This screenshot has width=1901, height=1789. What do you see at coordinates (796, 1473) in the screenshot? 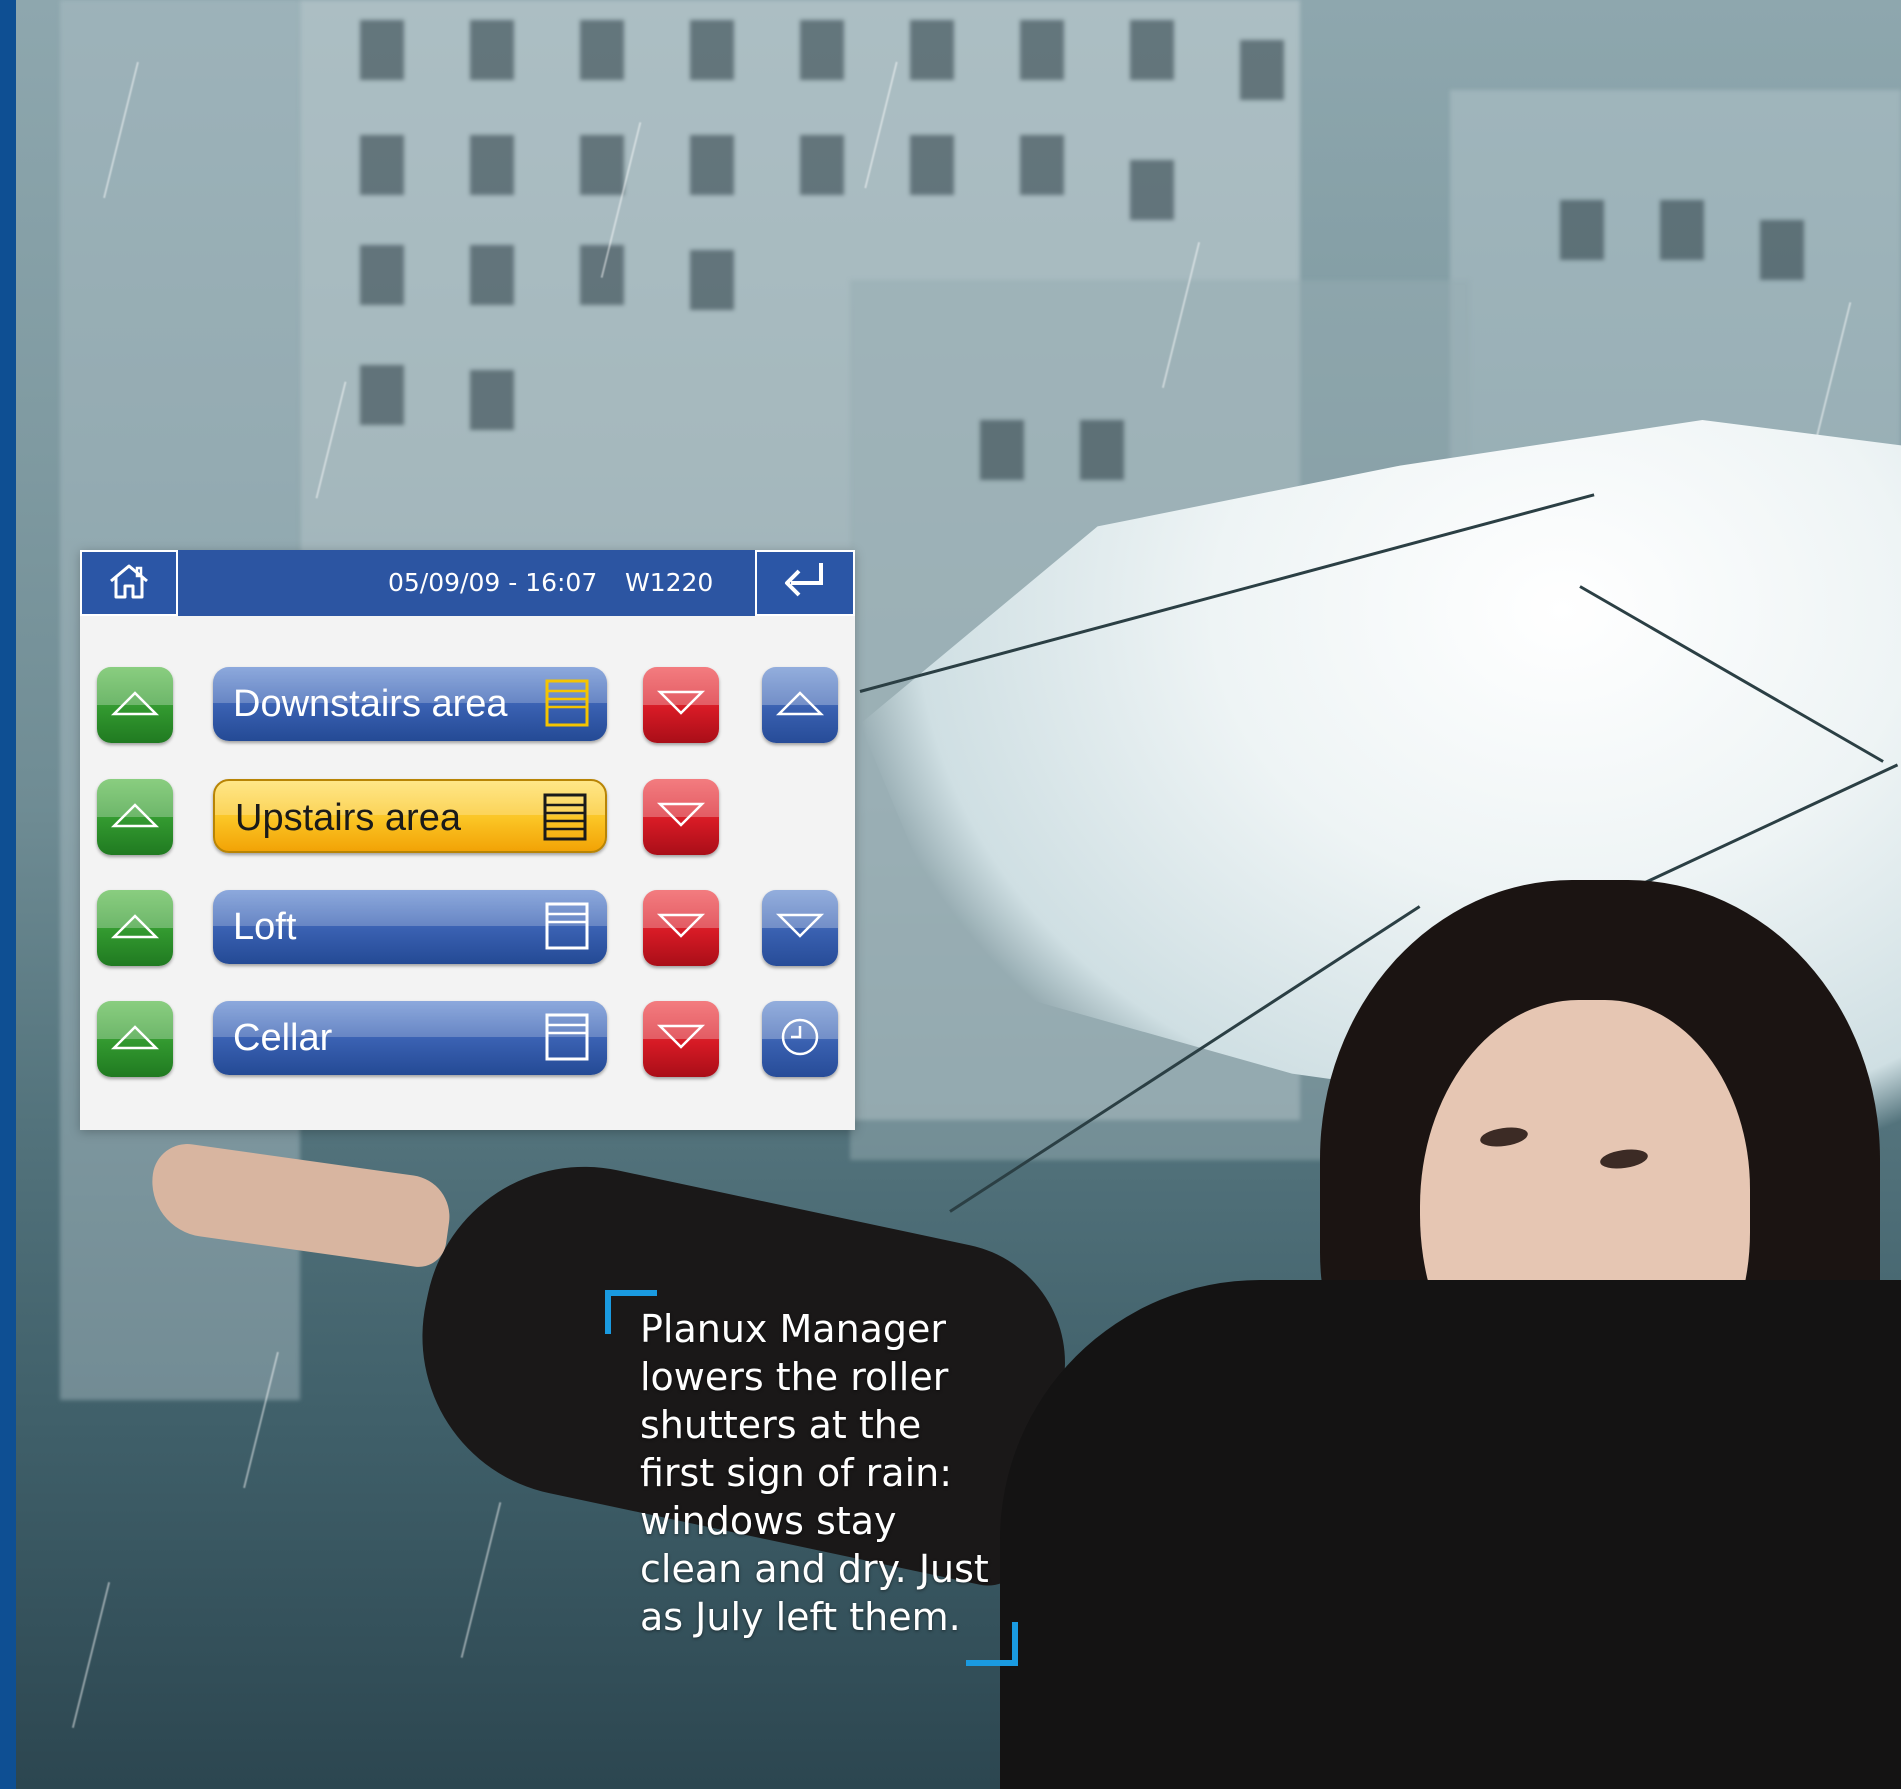
I see `caption-line: first sign of rain:` at bounding box center [796, 1473].